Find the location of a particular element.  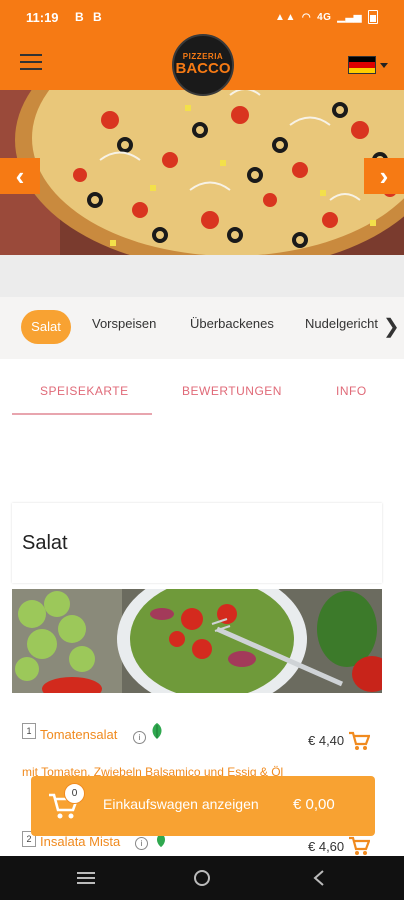

category-chip-ueberbackenes: Überbackenes is located at coordinates (232, 323).